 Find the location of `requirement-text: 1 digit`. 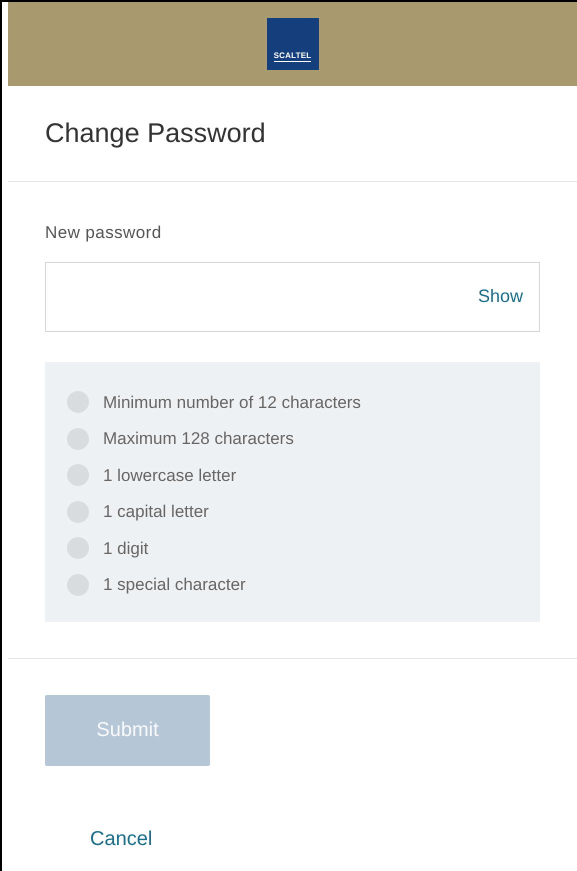

requirement-text: 1 digit is located at coordinates (125, 549).